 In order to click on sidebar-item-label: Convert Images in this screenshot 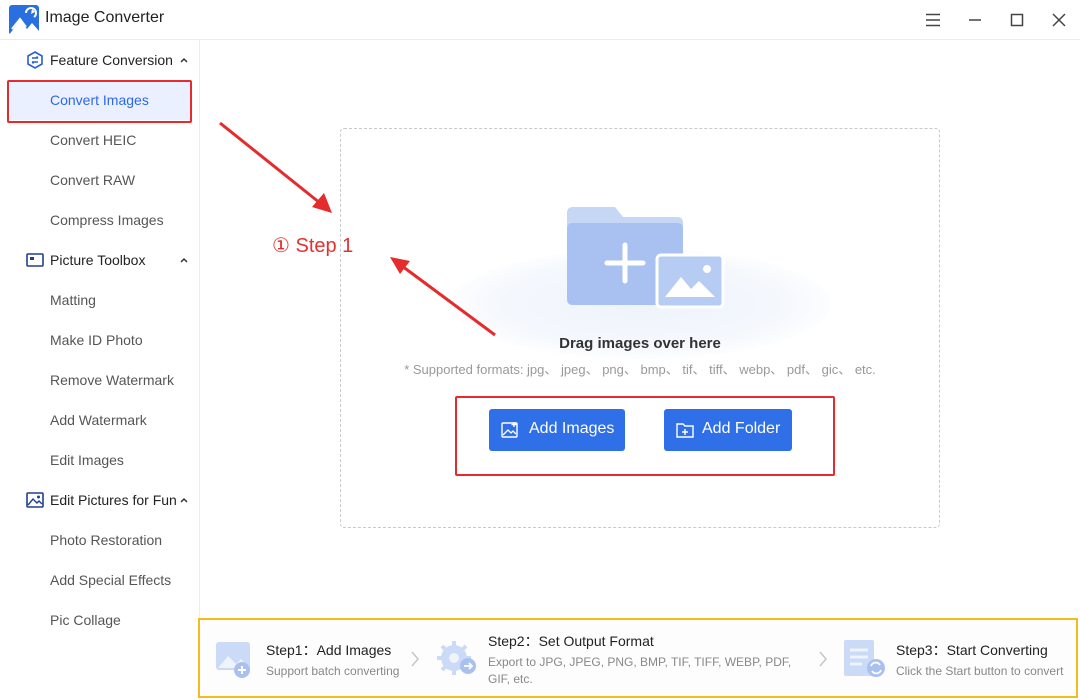, I will do `click(99, 100)`.